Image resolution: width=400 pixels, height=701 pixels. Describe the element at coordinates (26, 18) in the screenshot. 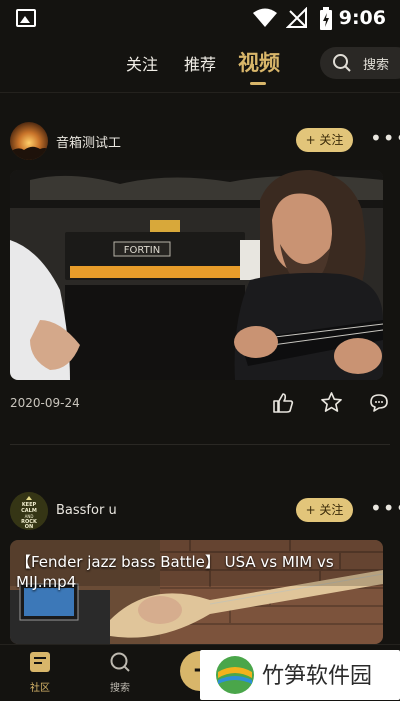

I see `image-notification-icon` at that location.